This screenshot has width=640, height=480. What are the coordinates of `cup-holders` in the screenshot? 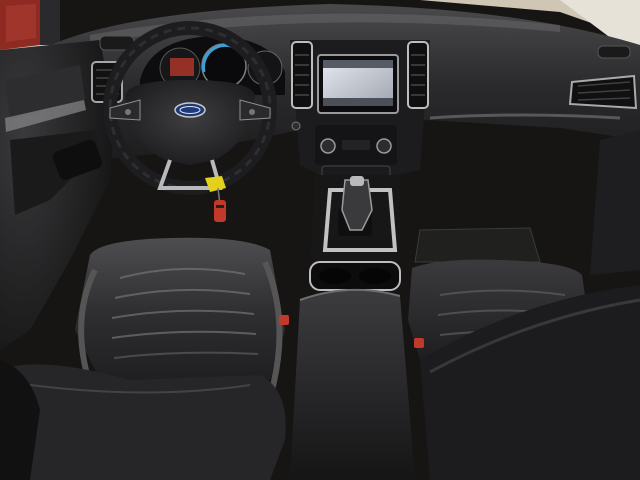 It's located at (355, 276).